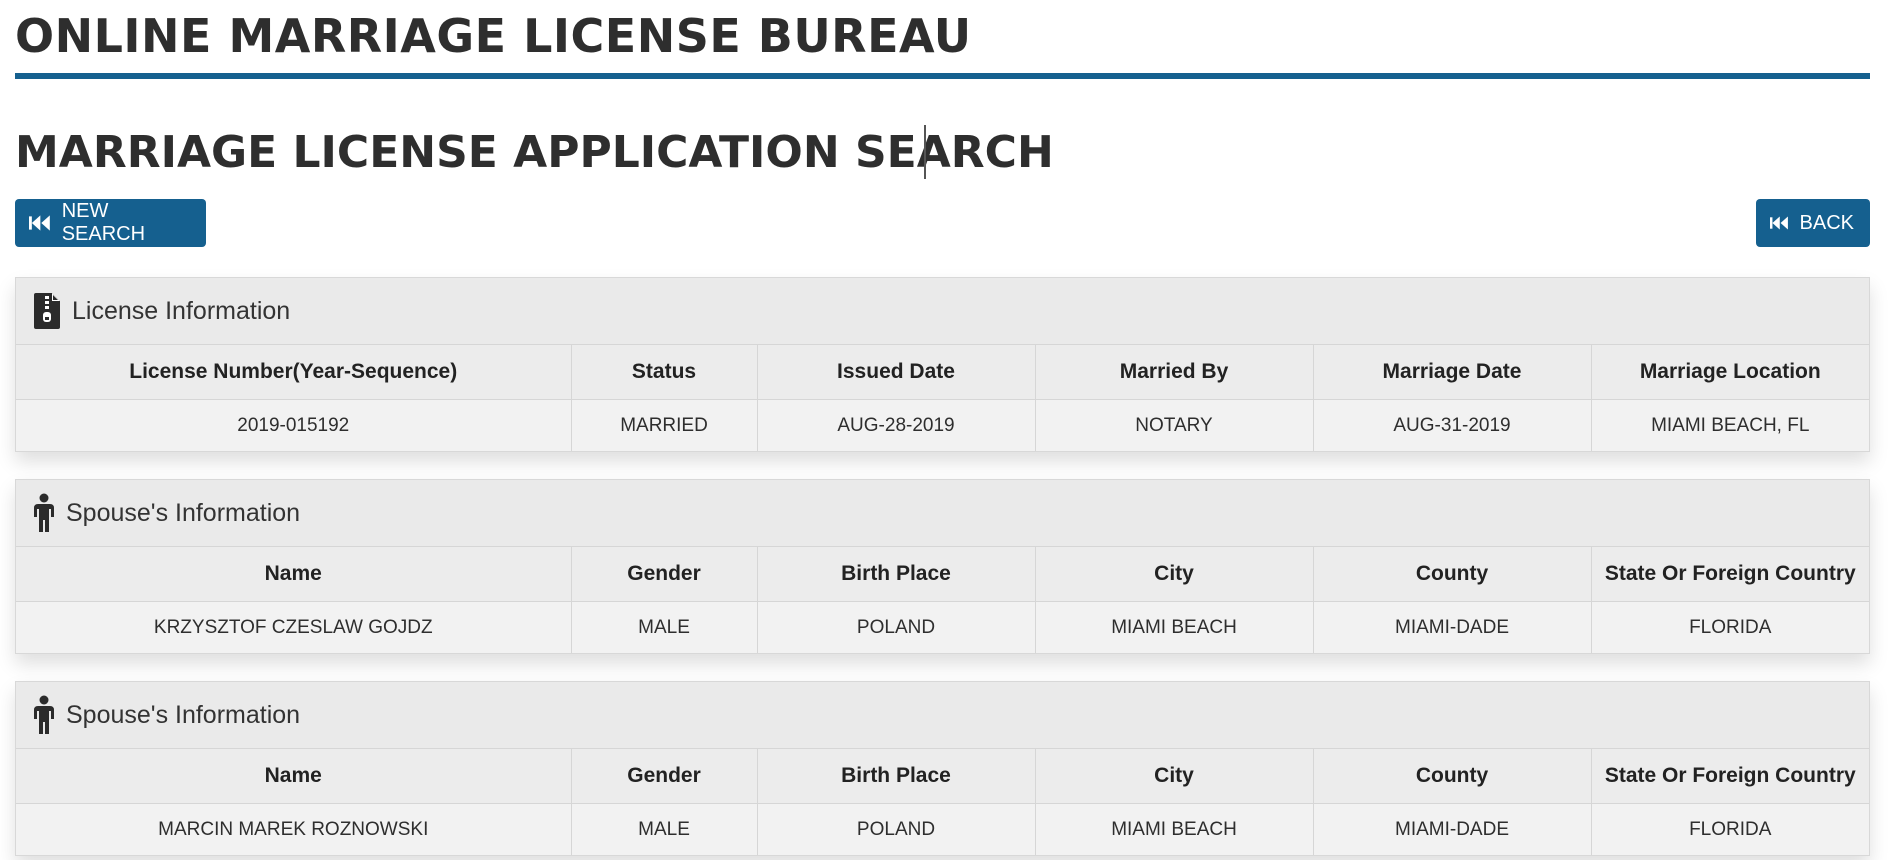  I want to click on name-cell: KRZYSZTOF CZESLAW GOJDZ, so click(294, 627).